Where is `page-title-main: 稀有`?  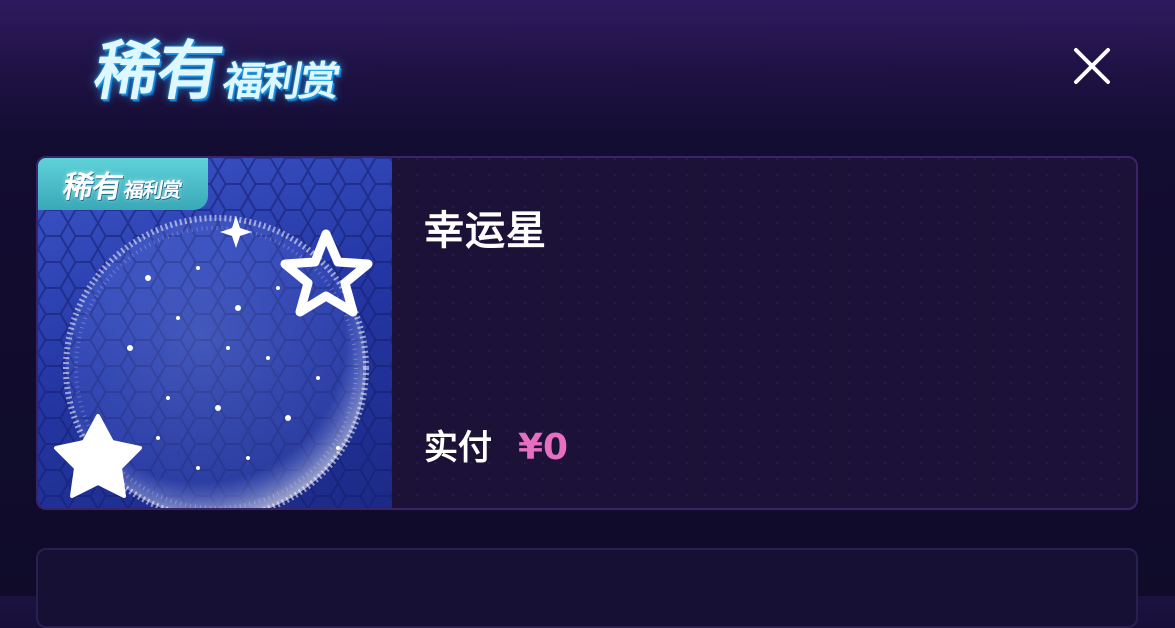 page-title-main: 稀有 is located at coordinates (157, 72).